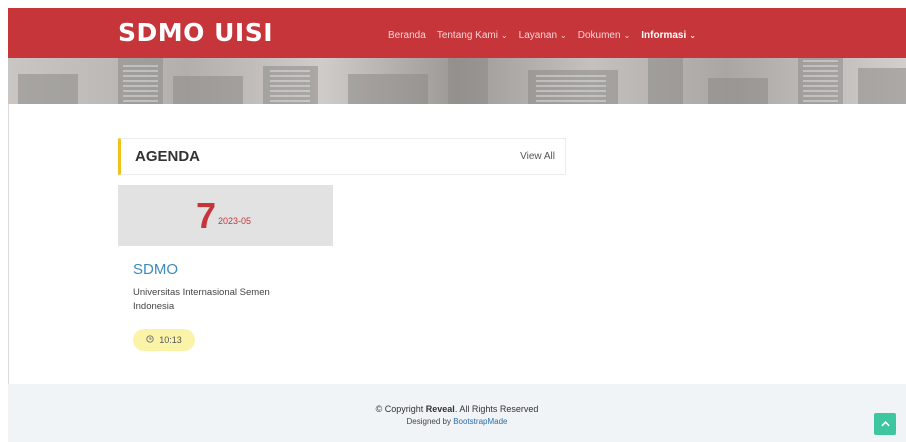  Describe the element at coordinates (206, 215) in the screenshot. I see `event-day: 7` at that location.